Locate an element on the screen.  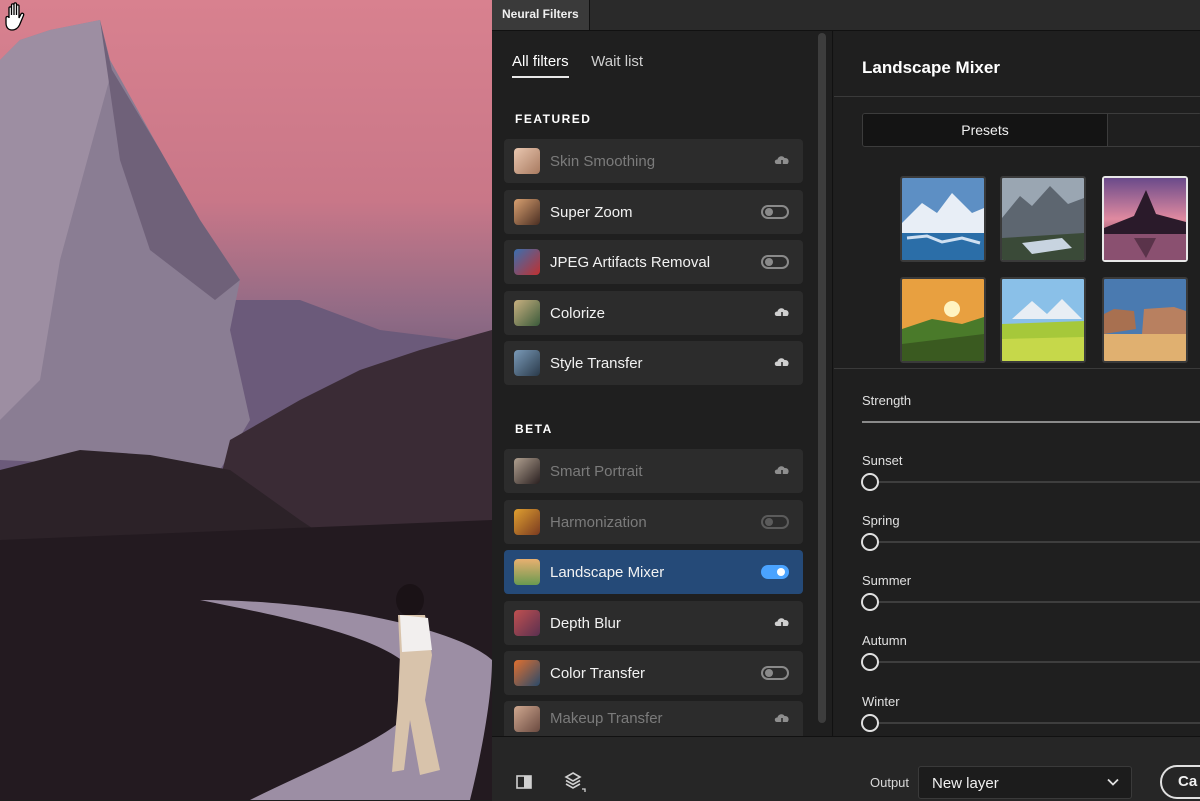
preset-sunset-peak-image is located at coordinates (1145, 219).